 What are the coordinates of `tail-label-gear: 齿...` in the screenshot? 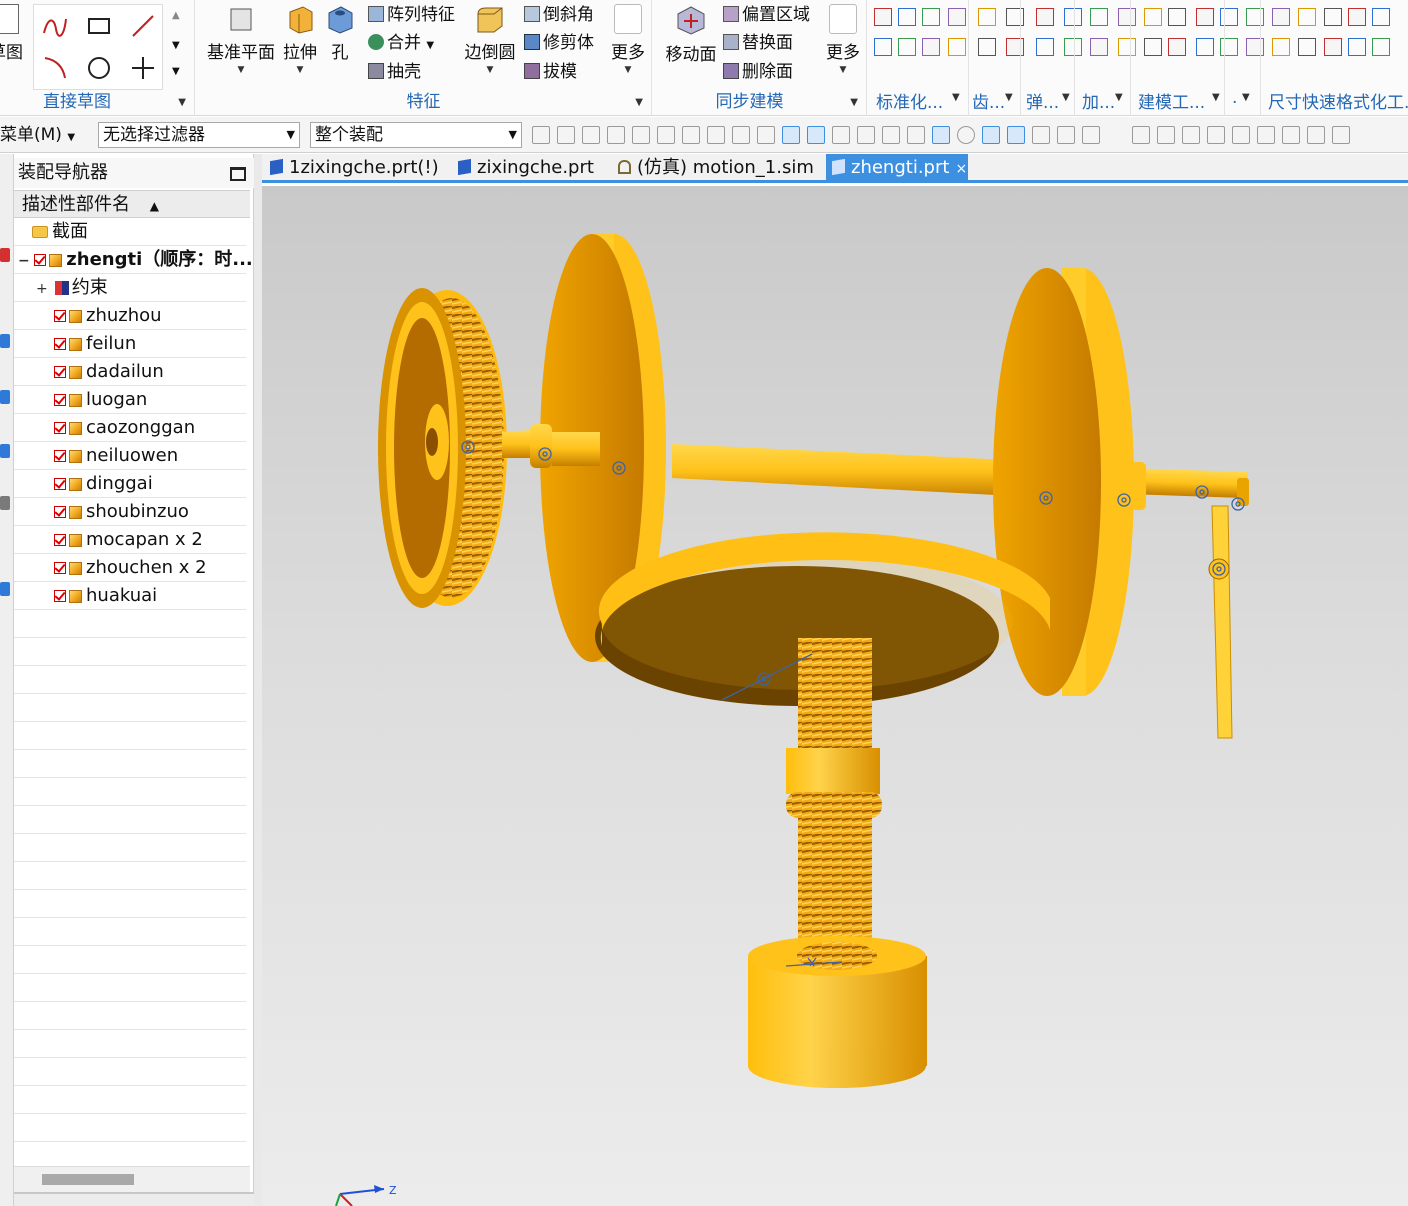 It's located at (988, 100).